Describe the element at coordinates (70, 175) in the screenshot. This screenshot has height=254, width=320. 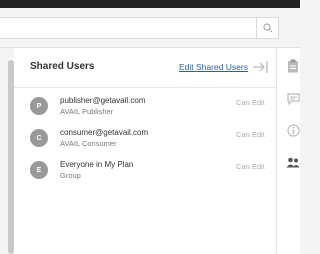
I see `user-role: Group` at that location.